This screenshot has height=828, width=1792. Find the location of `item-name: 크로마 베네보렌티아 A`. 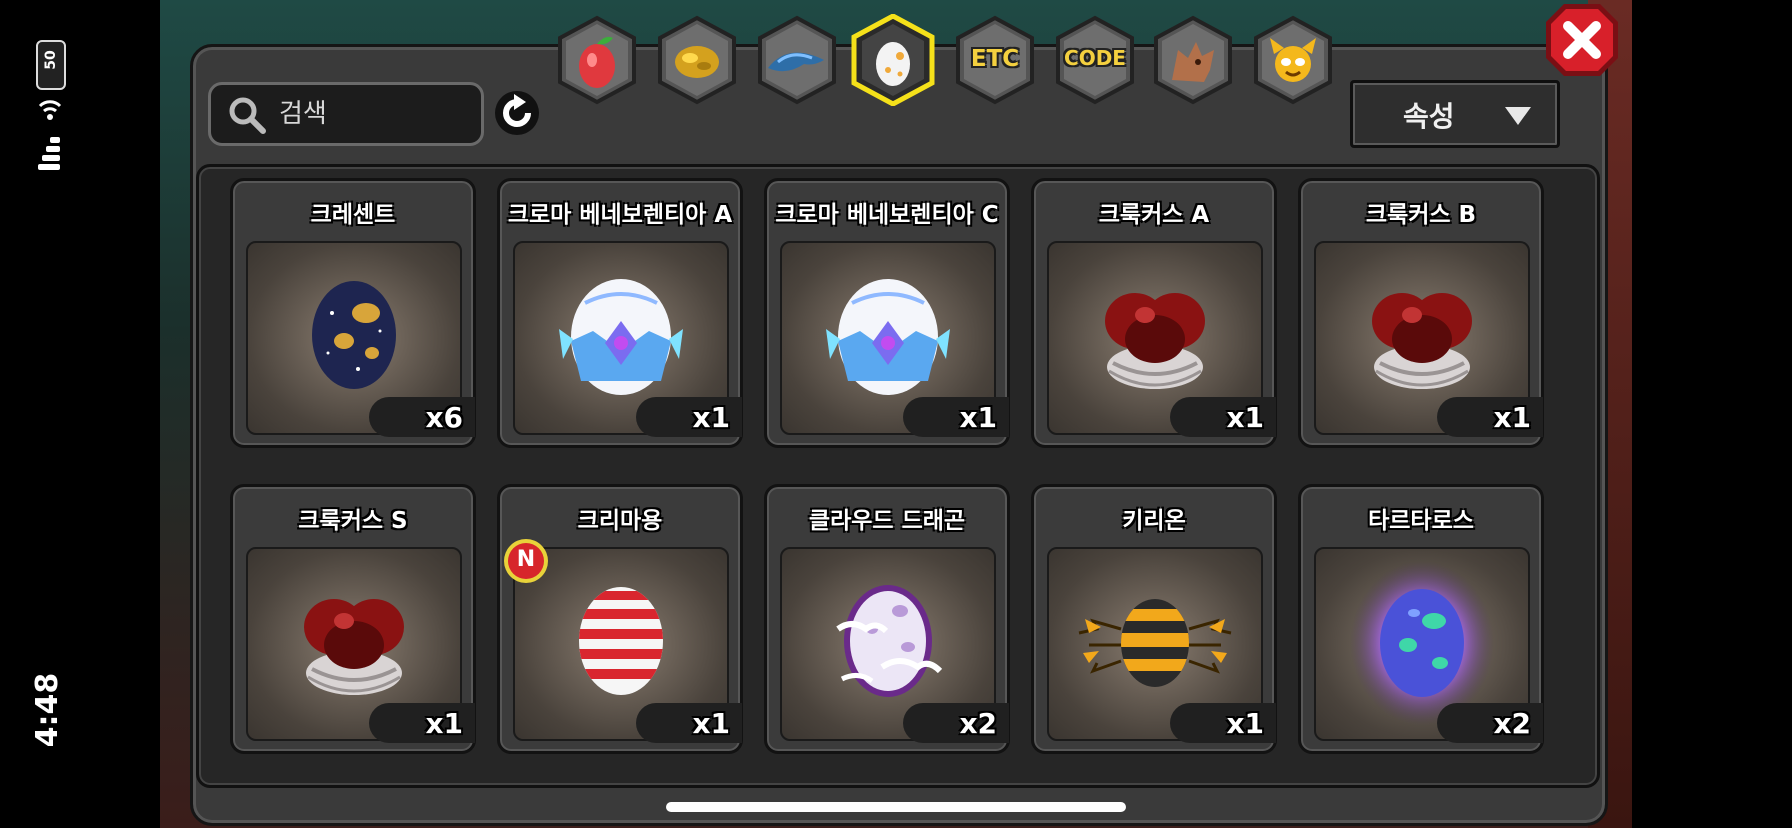

item-name: 크로마 베네보렌티아 A is located at coordinates (620, 214).